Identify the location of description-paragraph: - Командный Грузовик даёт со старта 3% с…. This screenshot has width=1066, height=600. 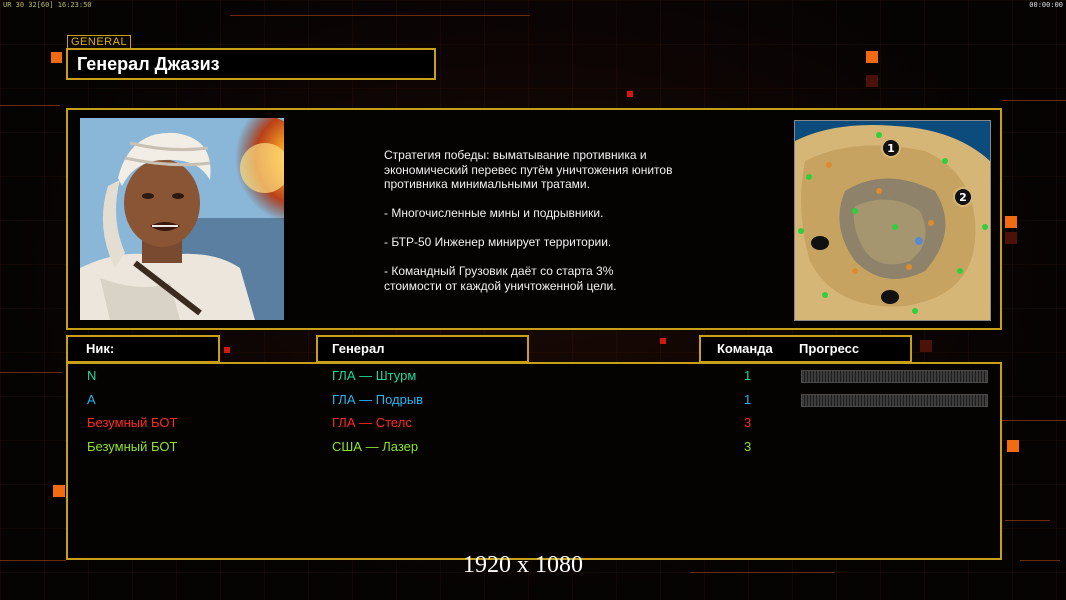
(500, 278).